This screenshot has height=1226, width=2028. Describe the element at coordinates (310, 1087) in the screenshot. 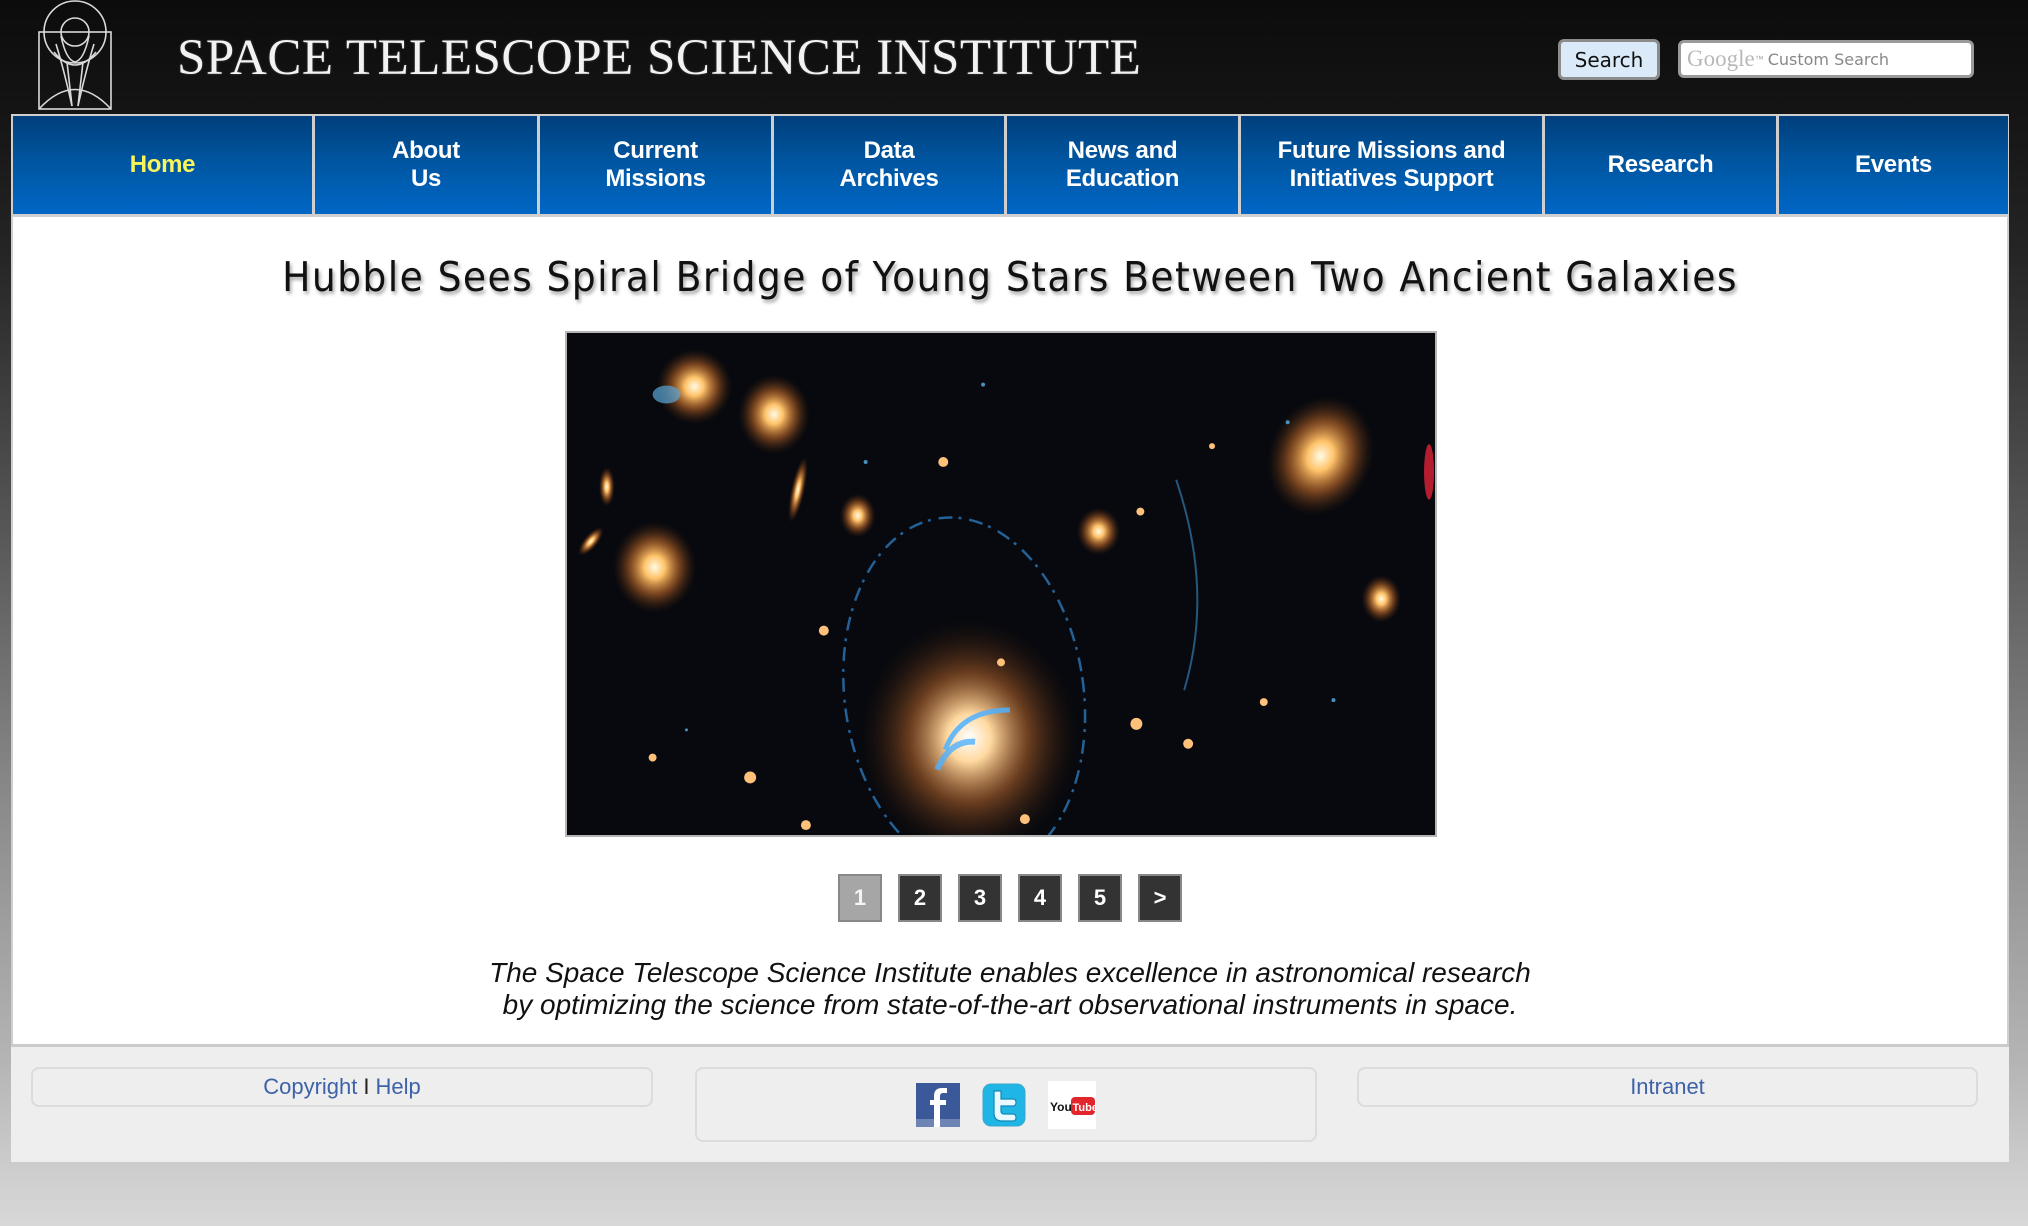

I see `copyright-link: Copyright` at that location.